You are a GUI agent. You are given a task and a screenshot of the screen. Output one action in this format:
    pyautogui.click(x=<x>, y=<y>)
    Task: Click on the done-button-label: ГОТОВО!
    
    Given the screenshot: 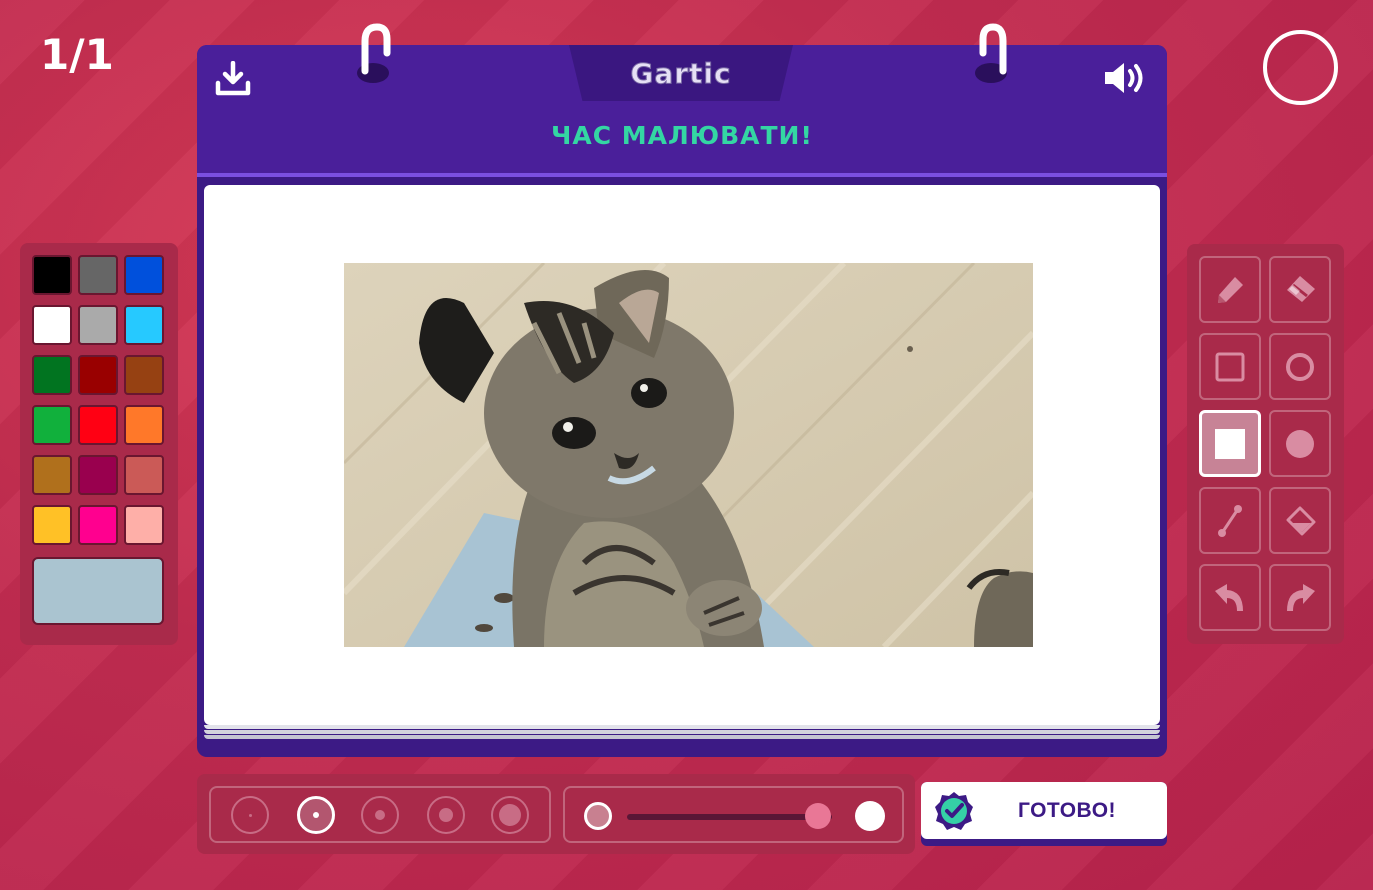 What is the action you would take?
    pyautogui.click(x=1067, y=810)
    